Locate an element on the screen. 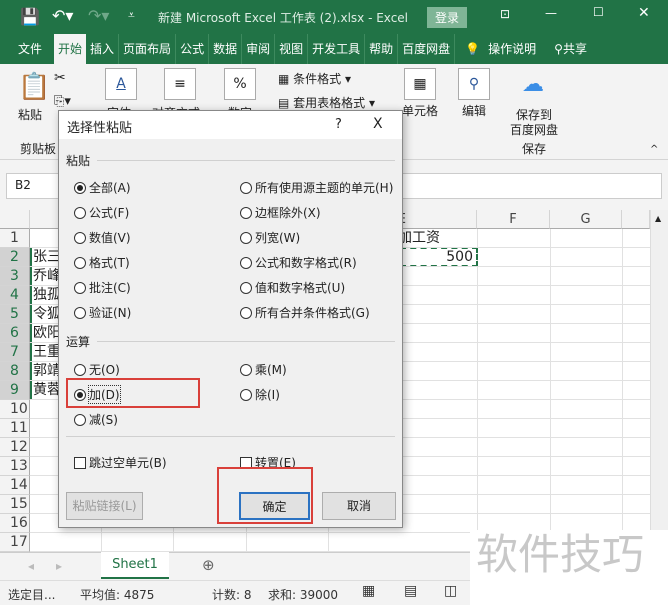 The image size is (668, 605). maximize-icon: ☐ is located at coordinates (598, 12).